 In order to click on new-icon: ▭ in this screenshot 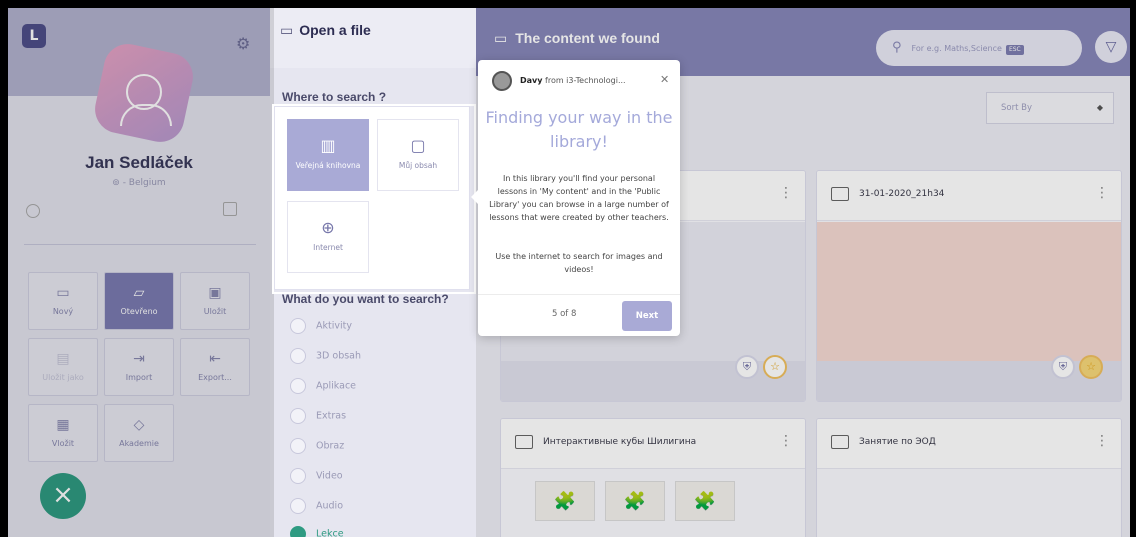, I will do `click(63, 293)`.